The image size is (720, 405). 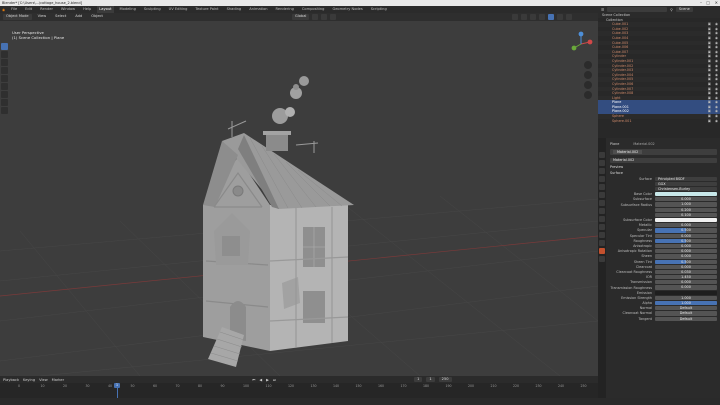 What do you see at coordinates (686, 209) in the screenshot?
I see `property-field: 0.200` at bounding box center [686, 209].